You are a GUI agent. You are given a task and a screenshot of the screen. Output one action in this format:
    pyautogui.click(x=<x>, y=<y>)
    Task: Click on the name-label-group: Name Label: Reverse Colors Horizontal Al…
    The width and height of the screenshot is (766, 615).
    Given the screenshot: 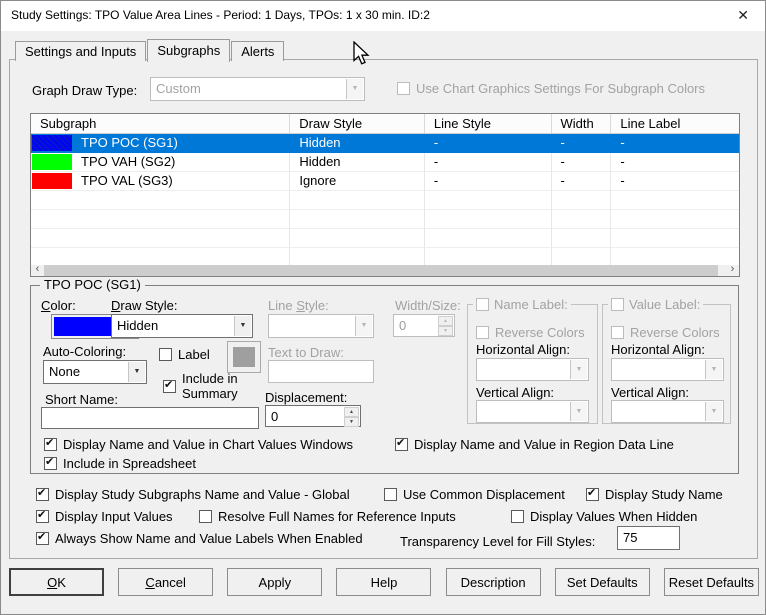 What is the action you would take?
    pyautogui.click(x=532, y=360)
    